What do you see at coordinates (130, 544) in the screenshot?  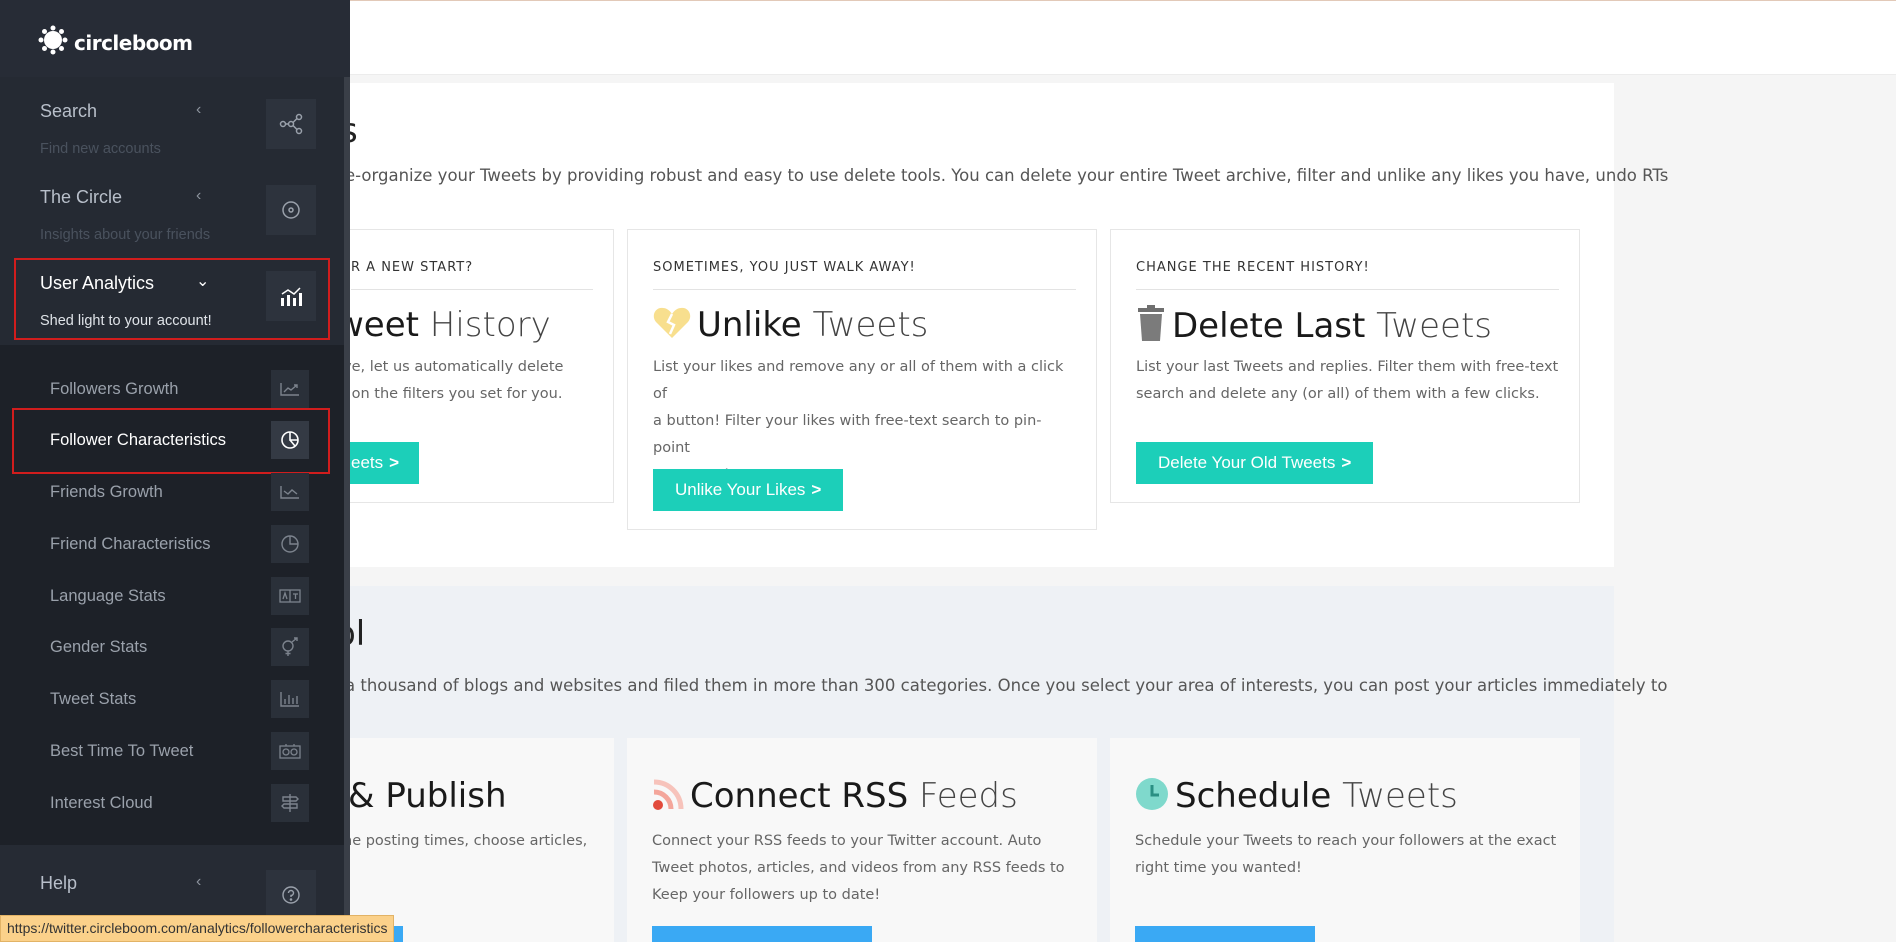 I see `sidebar-item-label: Friend Characteristics` at bounding box center [130, 544].